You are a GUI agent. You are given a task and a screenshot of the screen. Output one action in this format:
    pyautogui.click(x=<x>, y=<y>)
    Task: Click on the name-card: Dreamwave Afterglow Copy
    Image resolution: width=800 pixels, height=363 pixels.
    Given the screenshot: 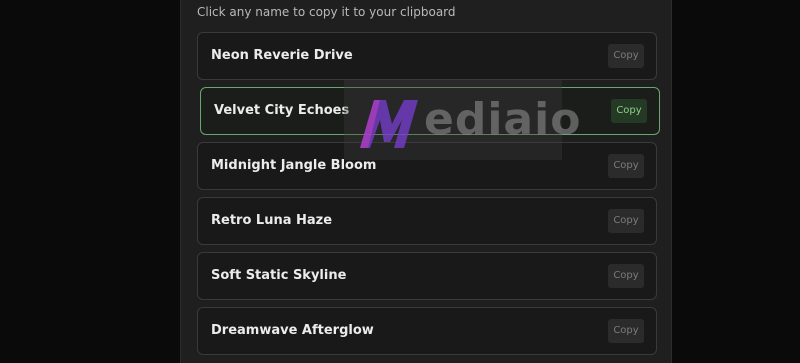 What is the action you would take?
    pyautogui.click(x=427, y=331)
    